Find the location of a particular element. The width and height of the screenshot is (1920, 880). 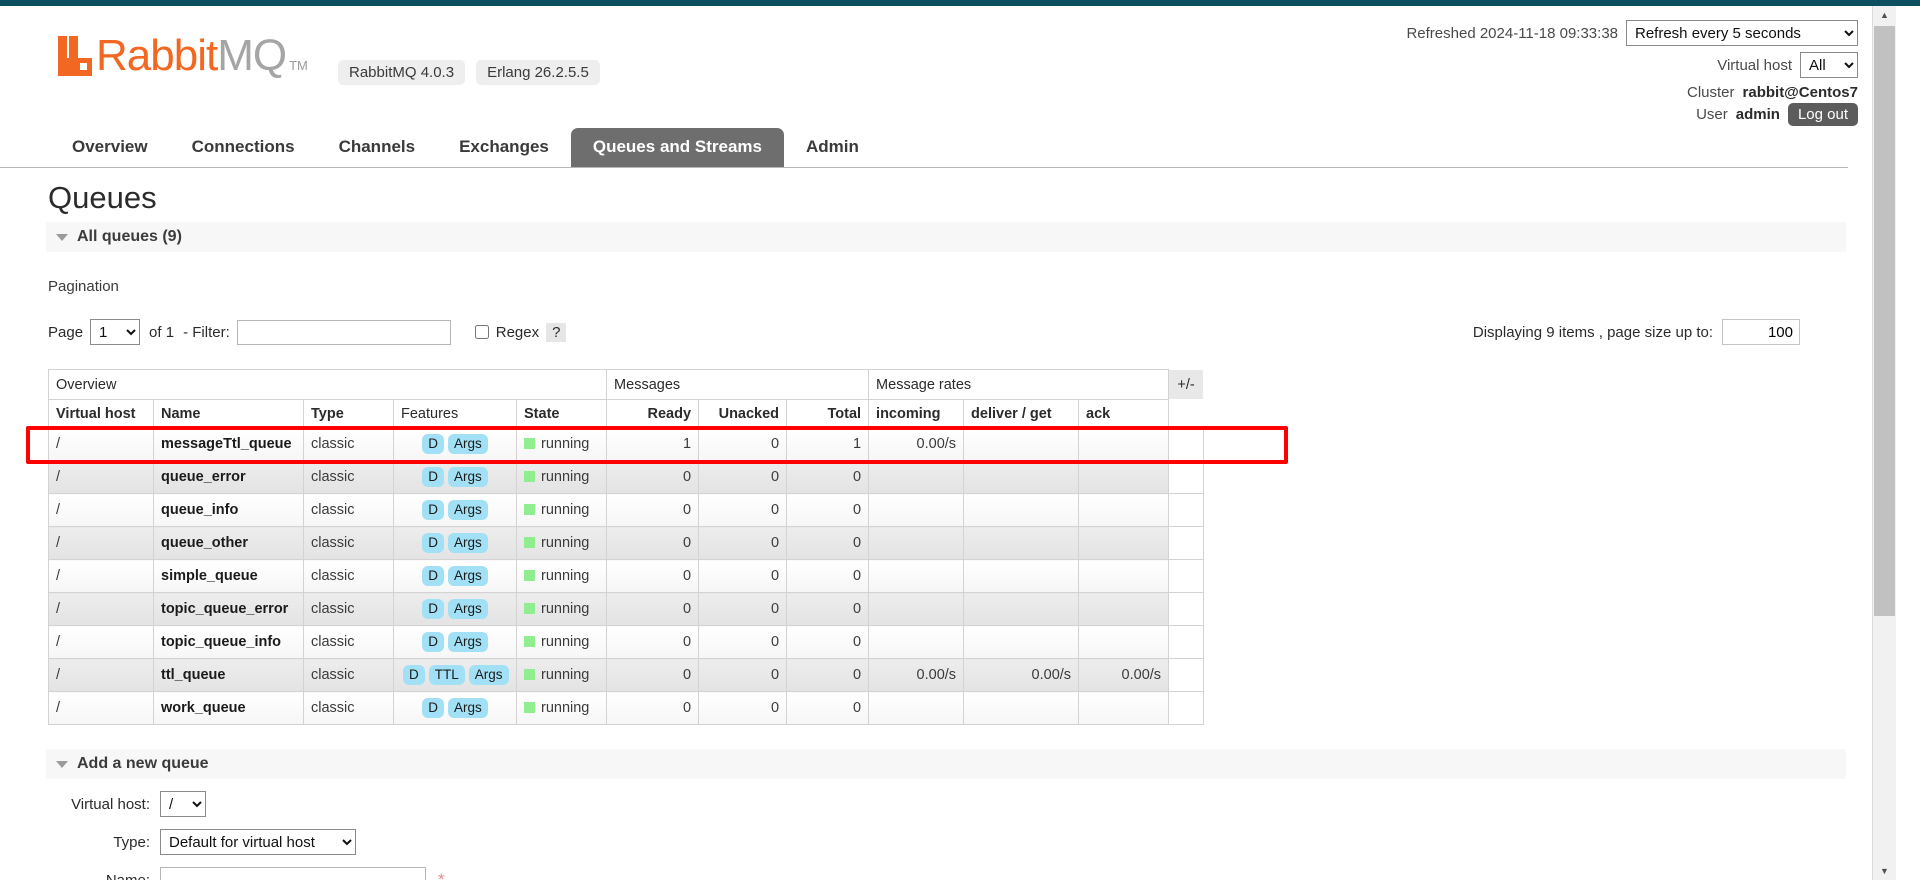

table-row: / queue_other classic D Args running 0 0 0 is located at coordinates (626, 543).